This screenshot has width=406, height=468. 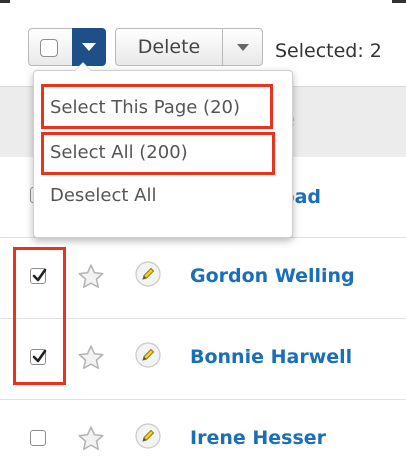 I want to click on mass-select-dropdown-toggle, so click(x=89, y=47).